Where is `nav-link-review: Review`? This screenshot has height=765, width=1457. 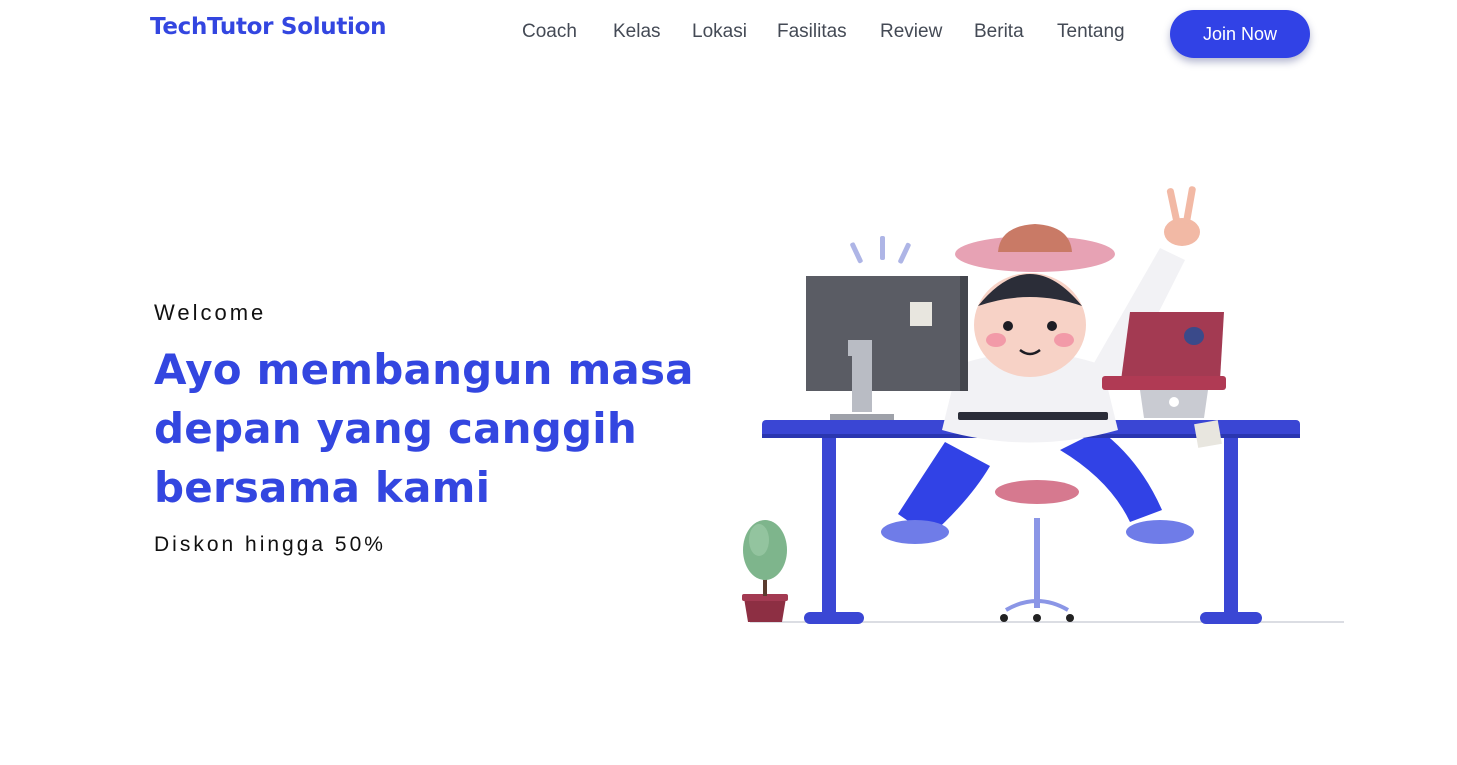
nav-link-review: Review is located at coordinates (911, 32).